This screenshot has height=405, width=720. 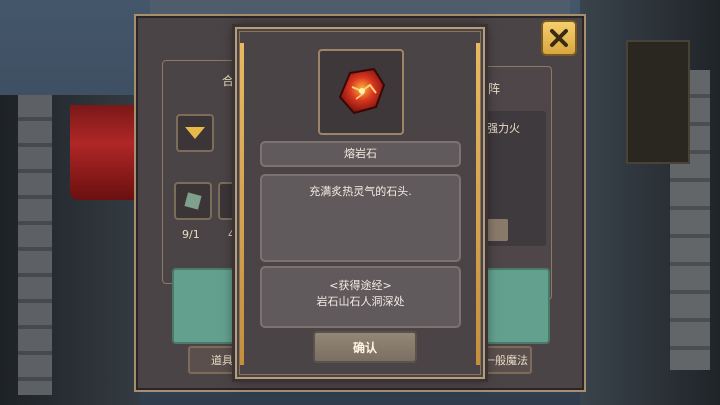 I want to click on triangle-down-icon, so click(x=195, y=133).